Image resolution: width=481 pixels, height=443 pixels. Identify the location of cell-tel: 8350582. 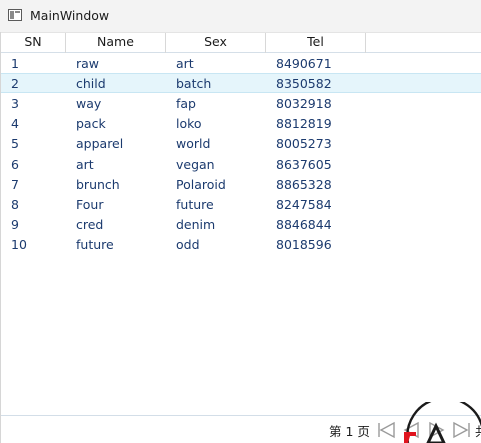
(304, 83).